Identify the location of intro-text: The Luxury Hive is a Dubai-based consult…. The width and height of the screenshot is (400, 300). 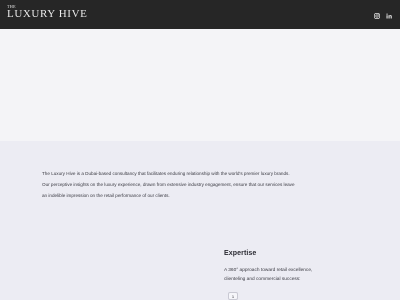
(202, 185).